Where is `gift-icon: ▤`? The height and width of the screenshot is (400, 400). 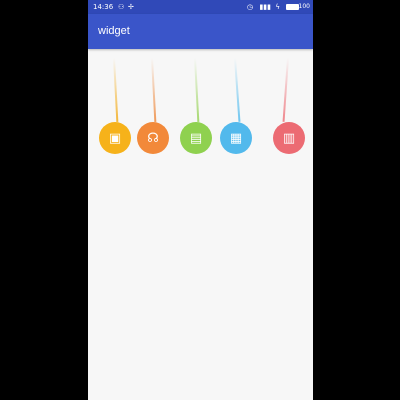
gift-icon: ▤ is located at coordinates (196, 138).